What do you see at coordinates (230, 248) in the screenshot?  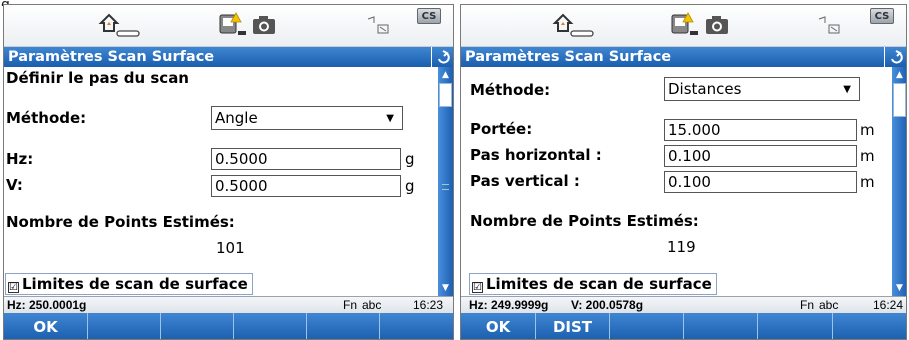 I see `estimate-value: 101` at bounding box center [230, 248].